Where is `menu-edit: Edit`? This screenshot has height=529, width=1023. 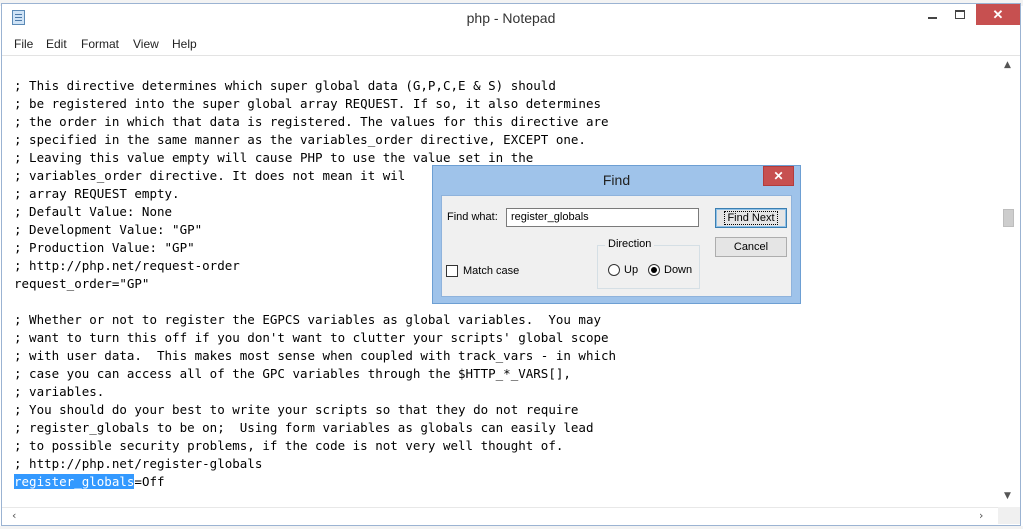
menu-edit: Edit is located at coordinates (56, 44).